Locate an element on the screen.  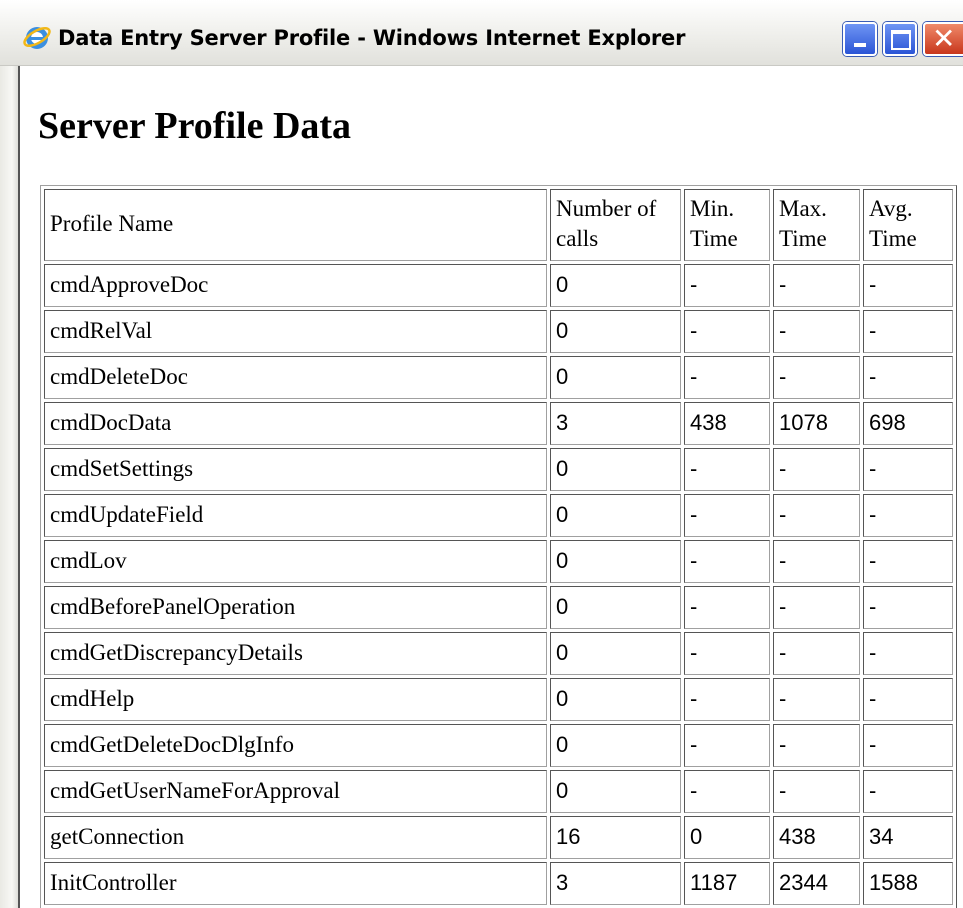
header-number-of-calls: Number of calls is located at coordinates (615, 225).